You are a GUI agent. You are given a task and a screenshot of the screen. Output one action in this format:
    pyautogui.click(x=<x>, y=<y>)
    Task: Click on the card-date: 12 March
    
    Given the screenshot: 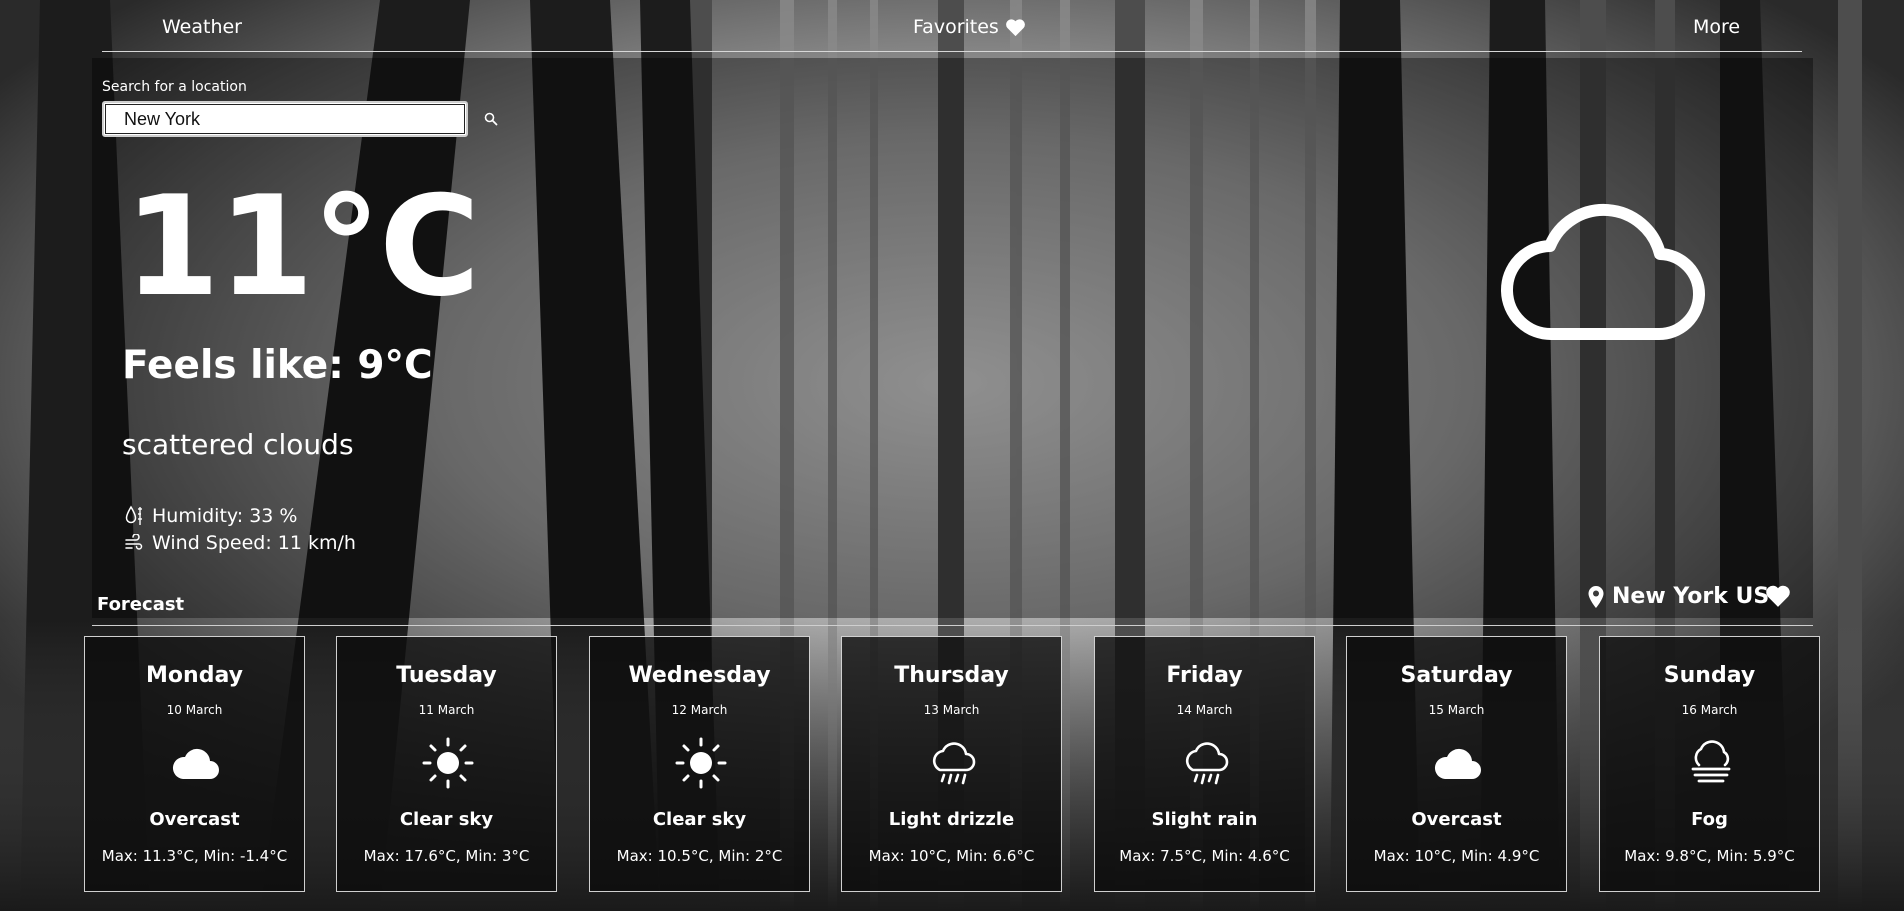 What is the action you would take?
    pyautogui.click(x=699, y=710)
    